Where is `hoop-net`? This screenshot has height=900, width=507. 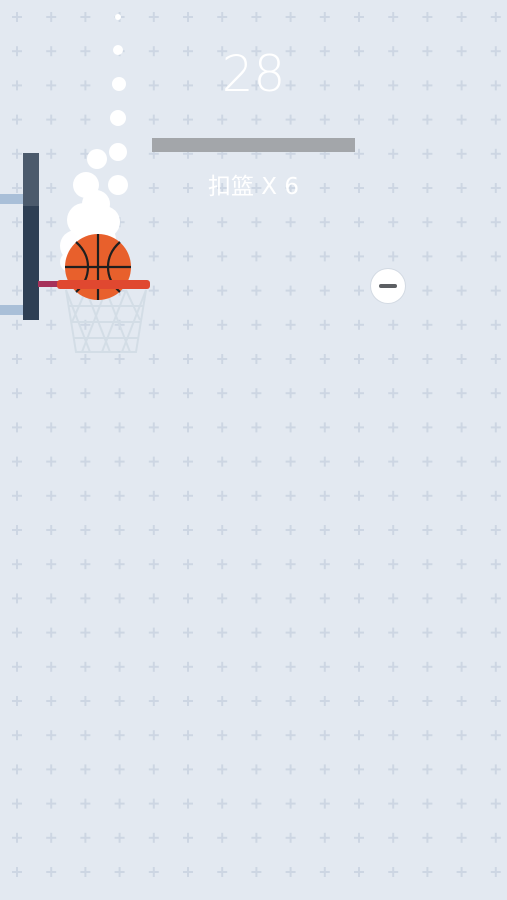 hoop-net is located at coordinates (106, 321).